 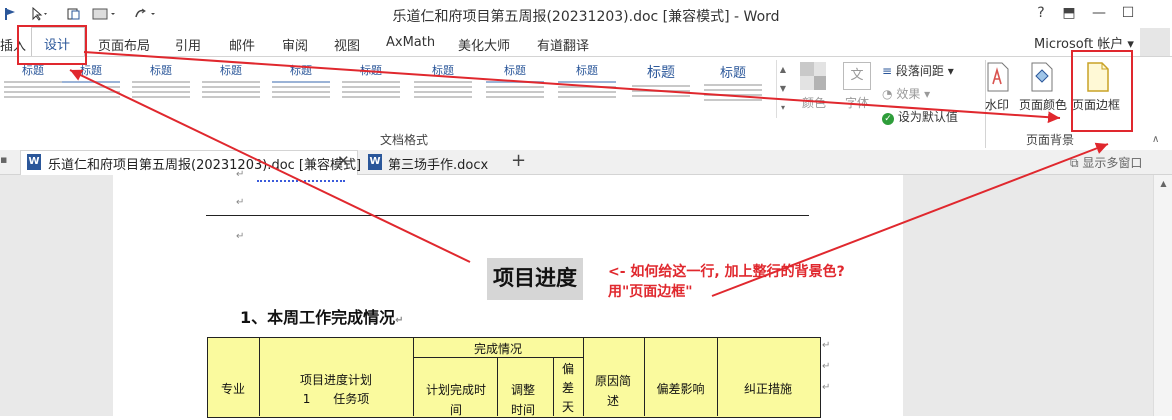 What do you see at coordinates (726, 282) in the screenshot?
I see `annotation-note: <- 如何给这一行, 加上整行的背景色? 用"页面边框"` at bounding box center [726, 282].